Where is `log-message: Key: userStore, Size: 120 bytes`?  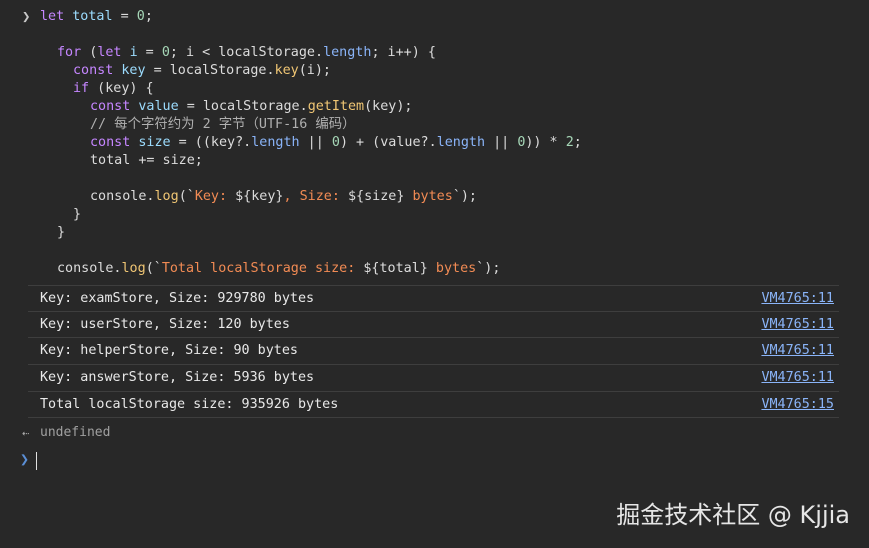
log-message: Key: userStore, Size: 120 bytes is located at coordinates (165, 324).